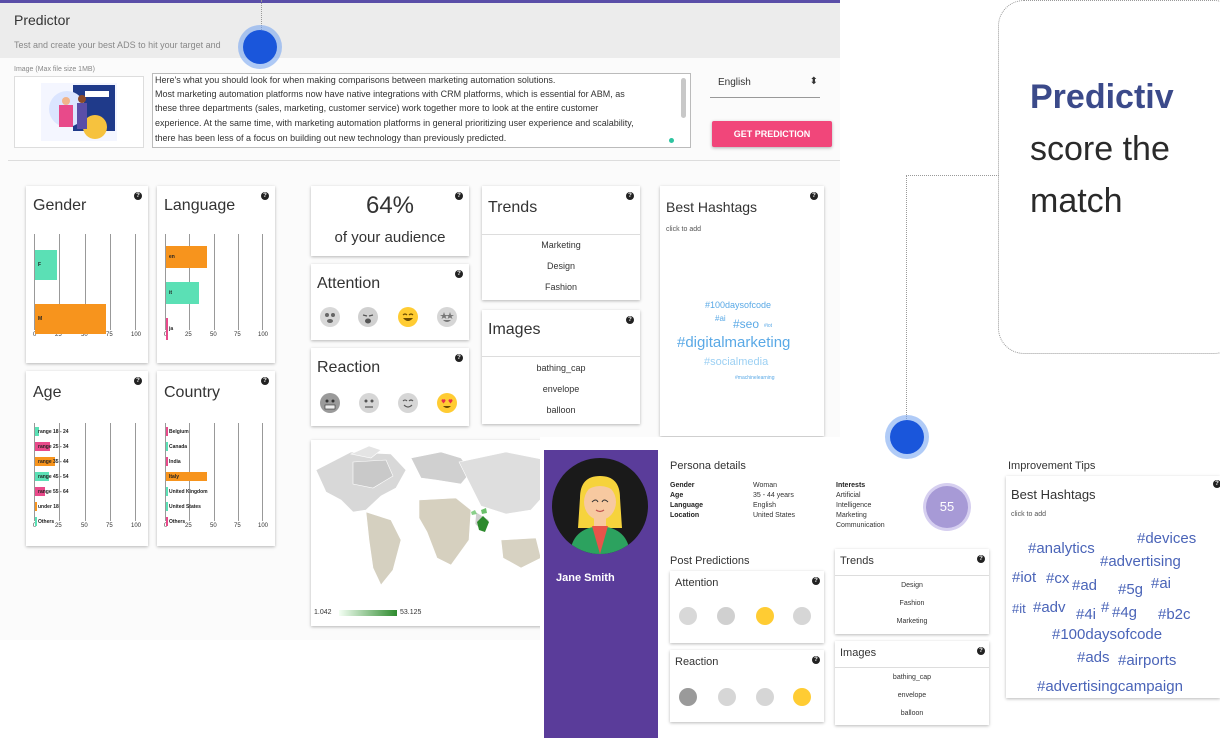 This screenshot has height=738, width=1220. What do you see at coordinates (907, 437) in the screenshot?
I see `drag-handle-bottom` at bounding box center [907, 437].